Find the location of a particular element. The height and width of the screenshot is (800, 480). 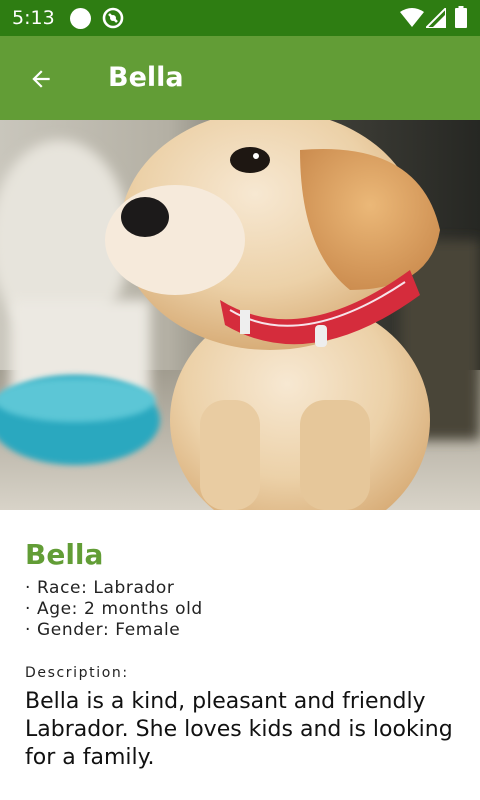

status-bar: 5:13 is located at coordinates (240, 18).